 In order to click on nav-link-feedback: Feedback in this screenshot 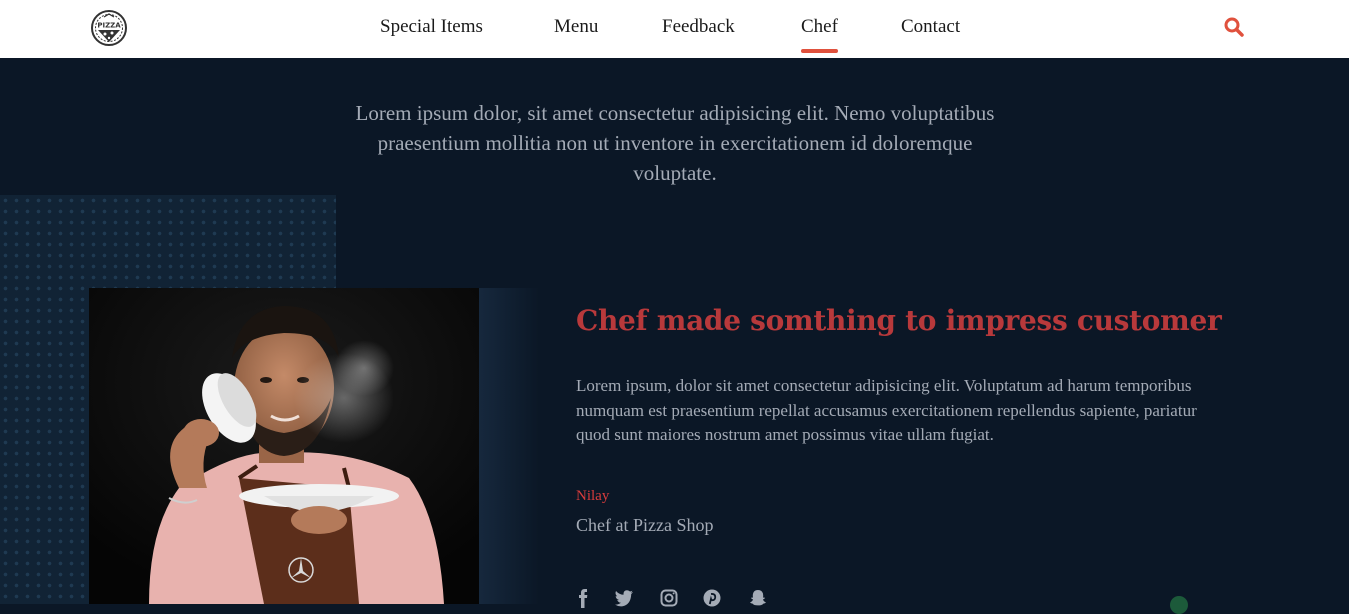, I will do `click(698, 27)`.